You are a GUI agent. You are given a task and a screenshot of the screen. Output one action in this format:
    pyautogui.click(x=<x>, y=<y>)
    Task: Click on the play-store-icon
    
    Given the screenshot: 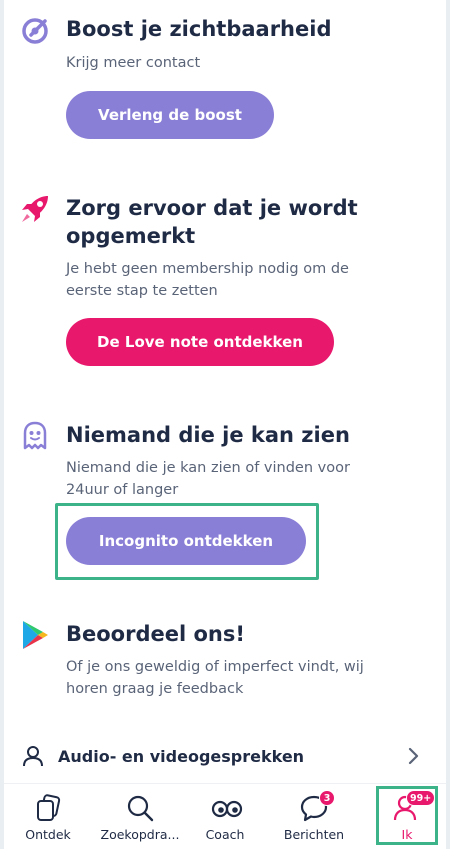 What is the action you would take?
    pyautogui.click(x=35, y=635)
    